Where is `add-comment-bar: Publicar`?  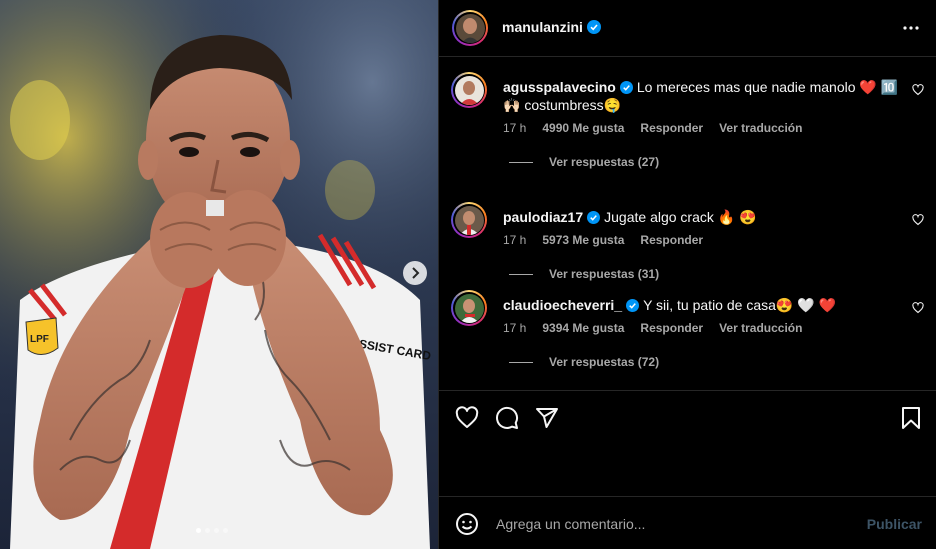
add-comment-bar: Publicar is located at coordinates (687, 522).